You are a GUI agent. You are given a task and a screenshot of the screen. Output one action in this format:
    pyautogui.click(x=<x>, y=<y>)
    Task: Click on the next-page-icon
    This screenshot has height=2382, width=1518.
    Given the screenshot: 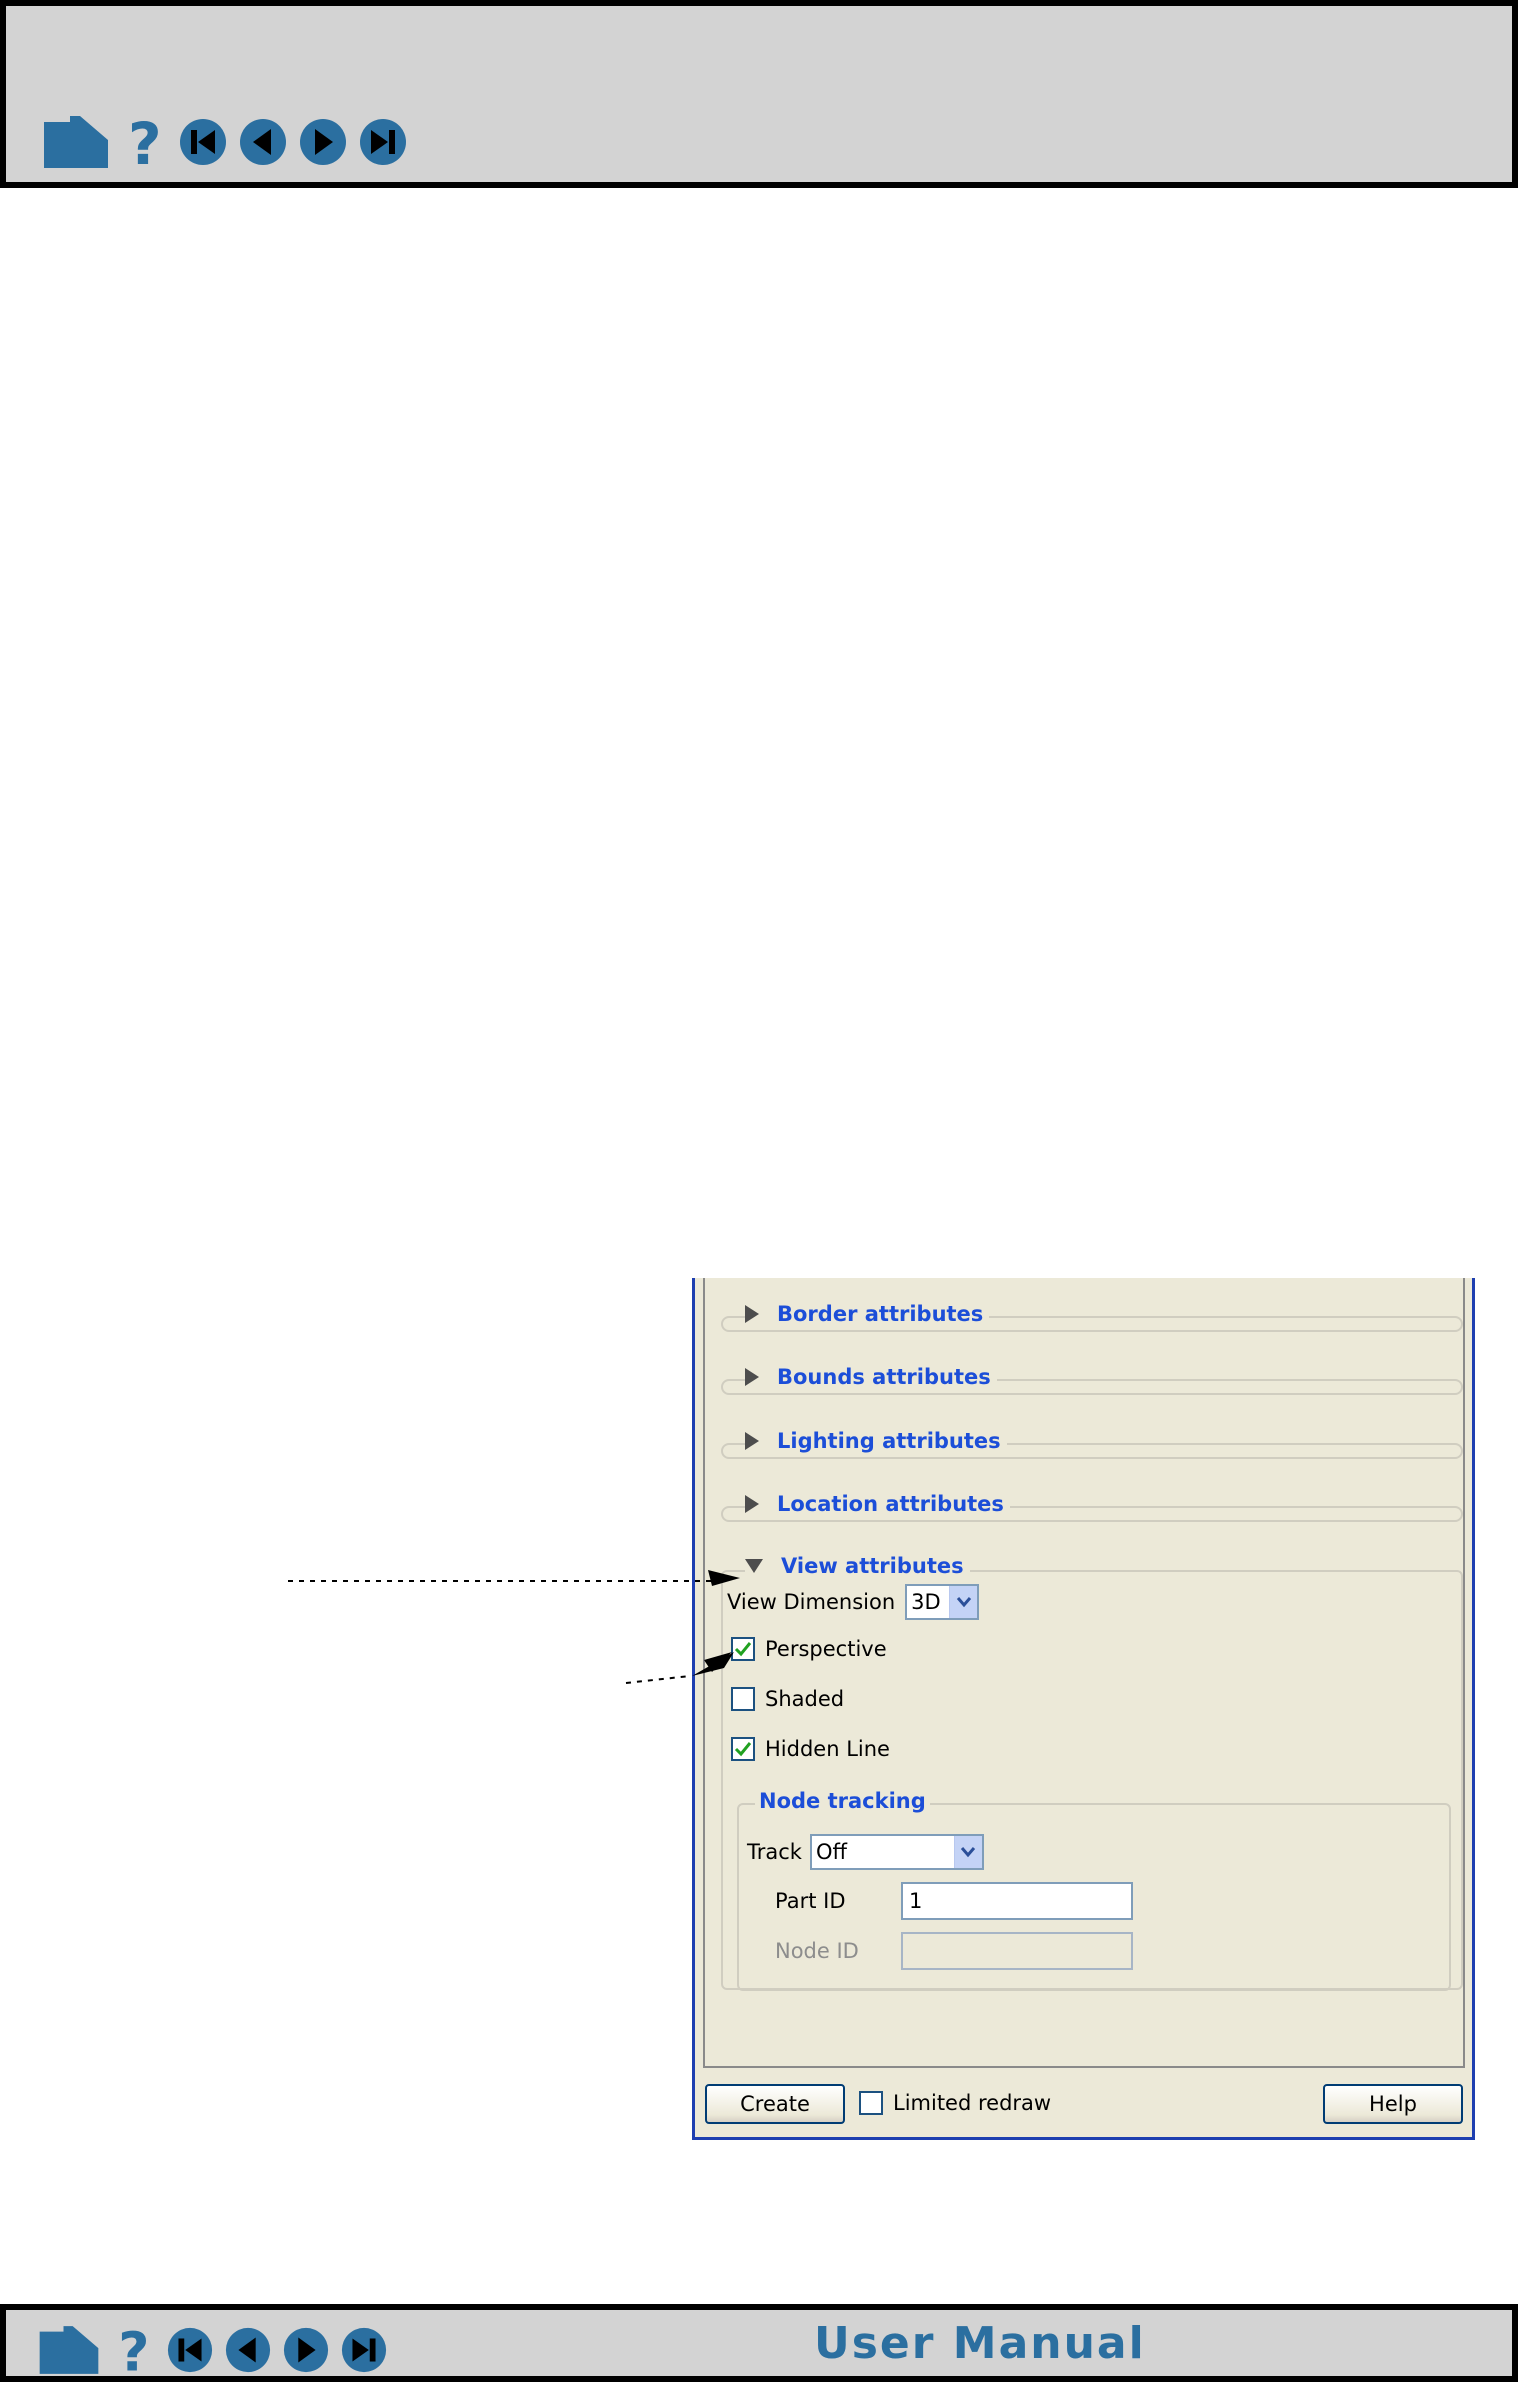 What is the action you would take?
    pyautogui.click(x=306, y=2350)
    